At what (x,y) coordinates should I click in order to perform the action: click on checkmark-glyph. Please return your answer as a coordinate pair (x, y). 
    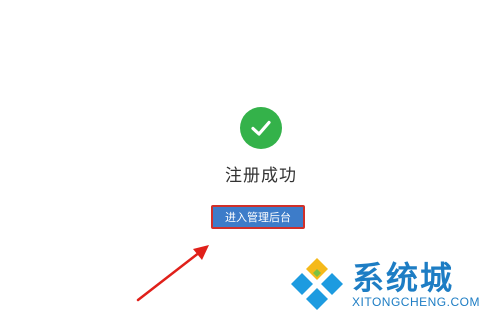
    Looking at the image, I should click on (261, 128).